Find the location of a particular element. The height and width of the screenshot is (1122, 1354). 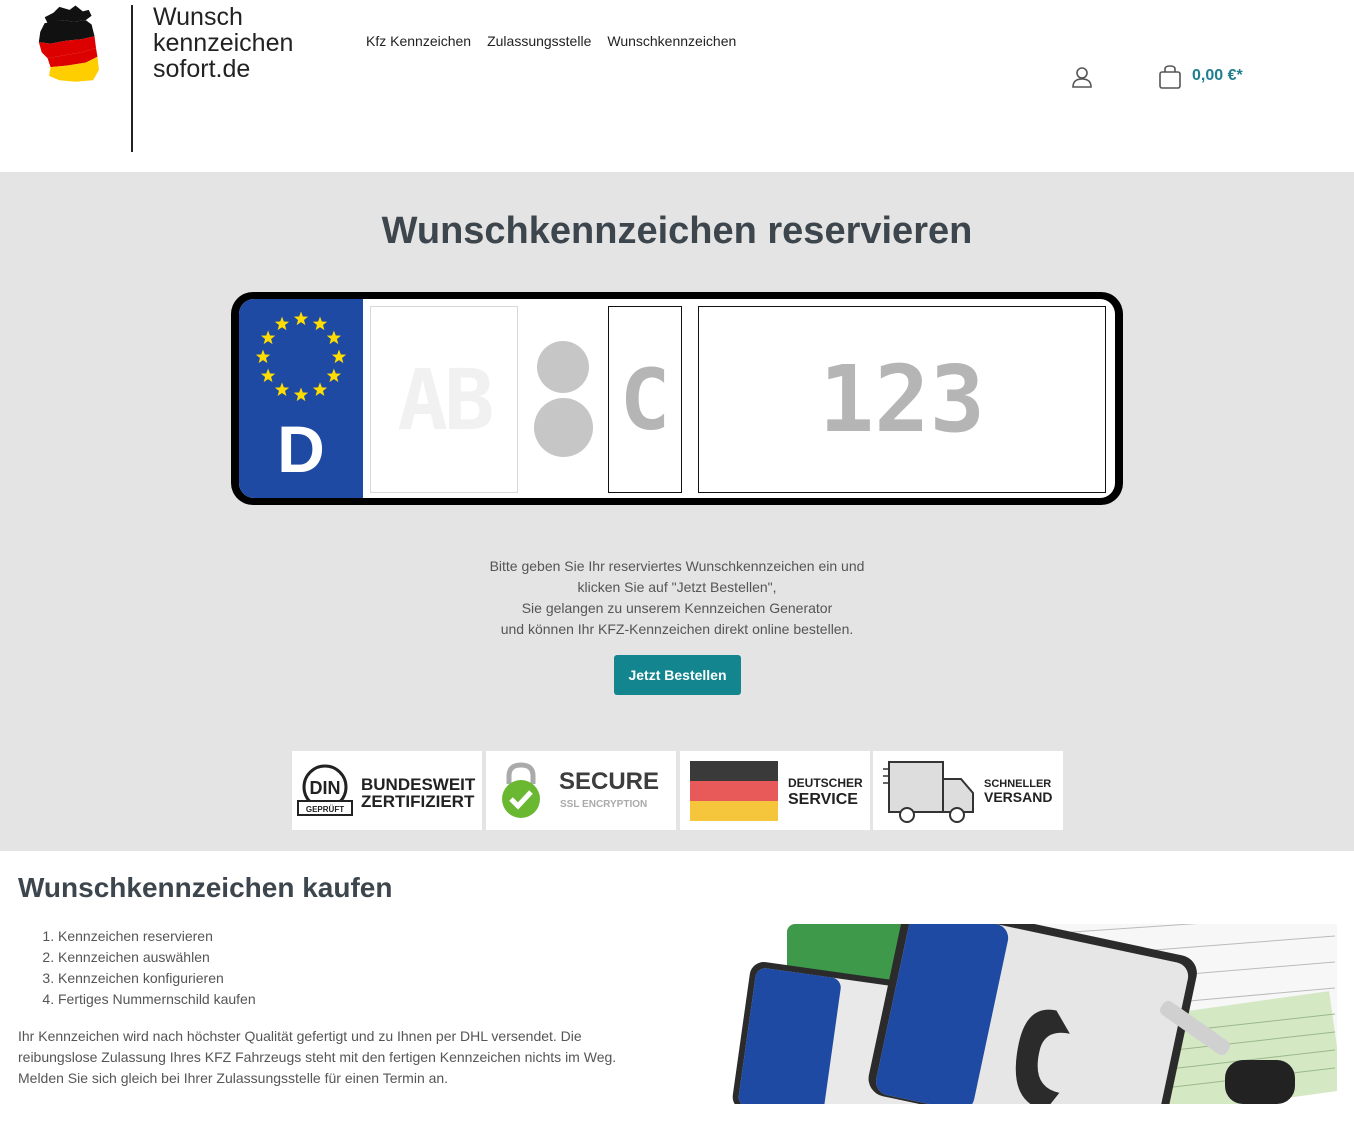

shopping-bag-icon is located at coordinates (1170, 77).